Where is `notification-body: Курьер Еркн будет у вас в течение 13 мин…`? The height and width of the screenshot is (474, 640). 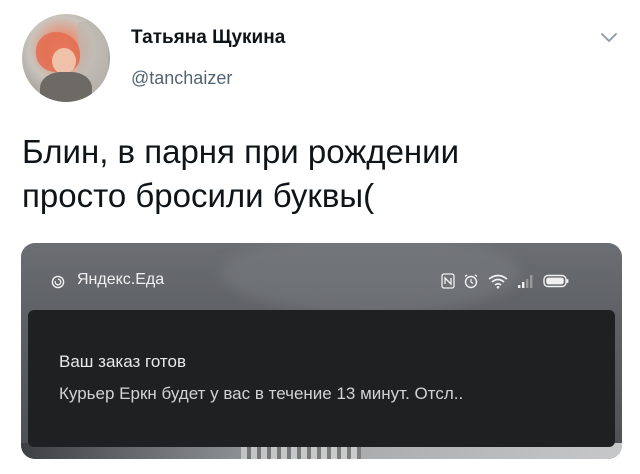 notification-body: Курьер Еркн будет у вас в течение 13 мин… is located at coordinates (261, 393).